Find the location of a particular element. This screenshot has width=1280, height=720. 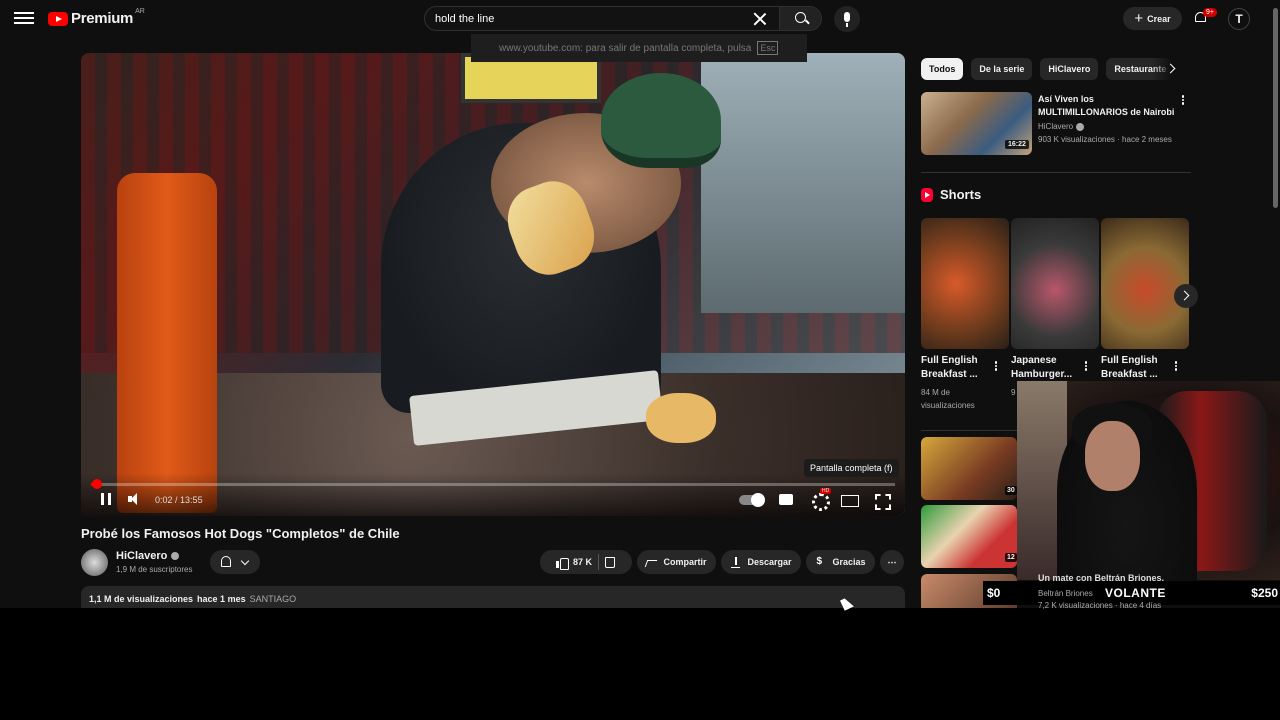

channel-name-text: HiClavero is located at coordinates (141, 556).